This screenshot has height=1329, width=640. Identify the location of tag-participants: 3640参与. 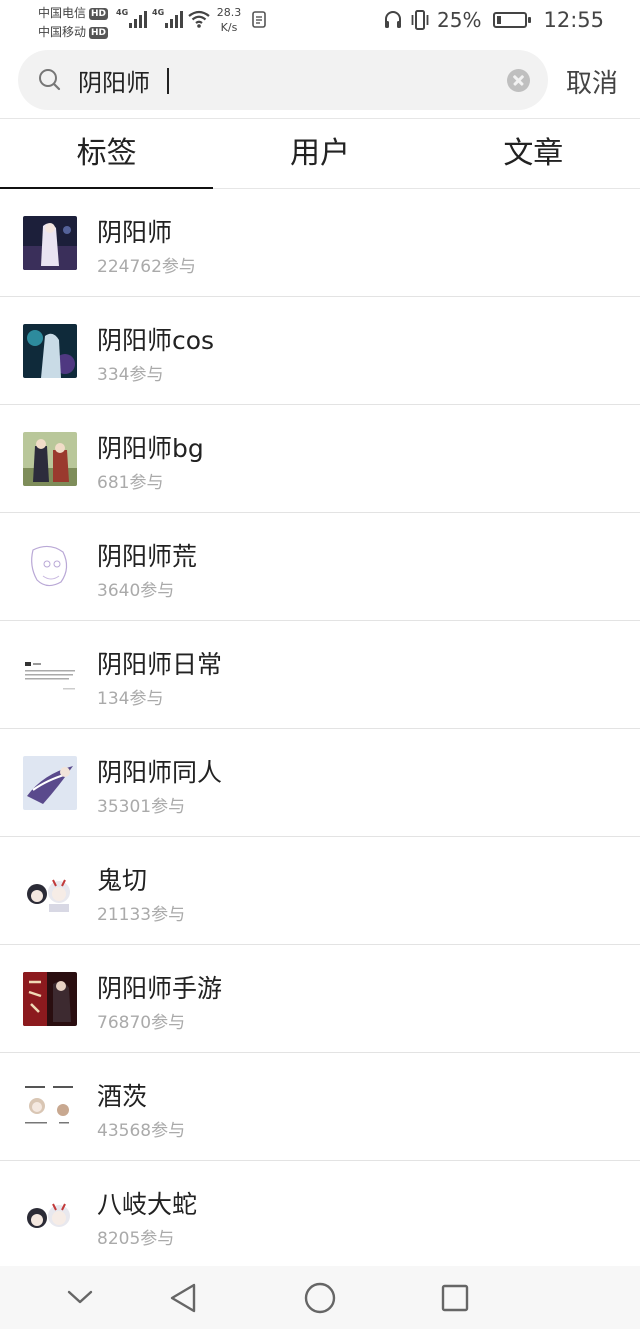
(136, 591).